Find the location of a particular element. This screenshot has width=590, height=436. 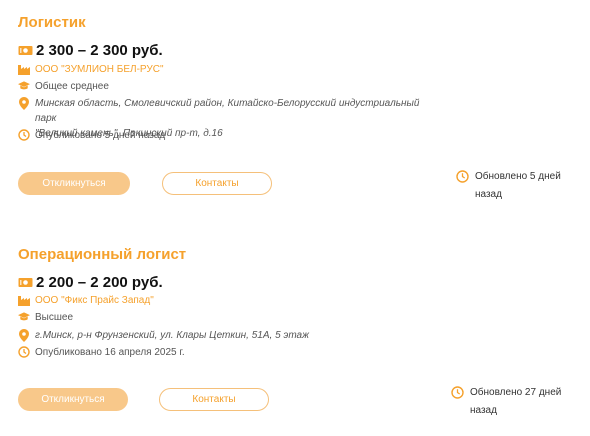

published-date: Опубликовано 5 дней назад is located at coordinates (100, 135).